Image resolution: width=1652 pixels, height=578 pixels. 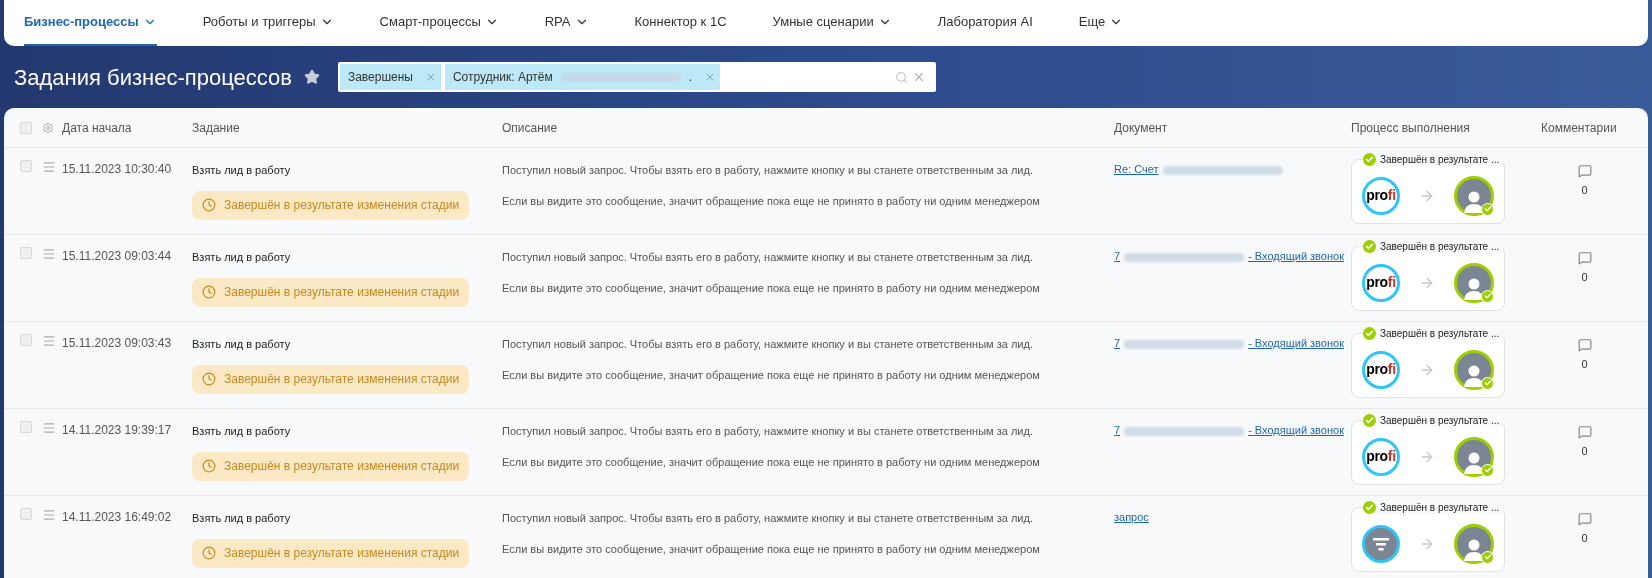 What do you see at coordinates (832, 23) in the screenshot?
I see `nav-tab: Умные сценарии` at bounding box center [832, 23].